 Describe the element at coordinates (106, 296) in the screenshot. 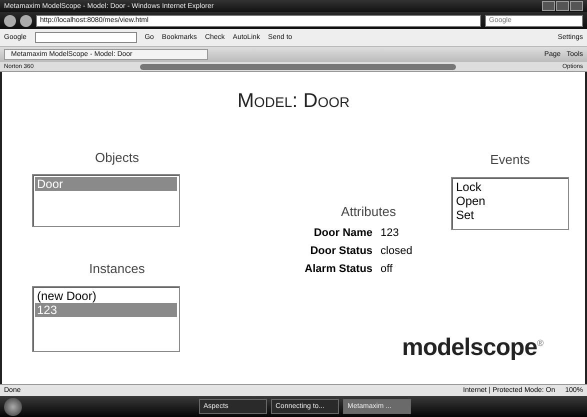

I see `list-item: (new Door)` at that location.